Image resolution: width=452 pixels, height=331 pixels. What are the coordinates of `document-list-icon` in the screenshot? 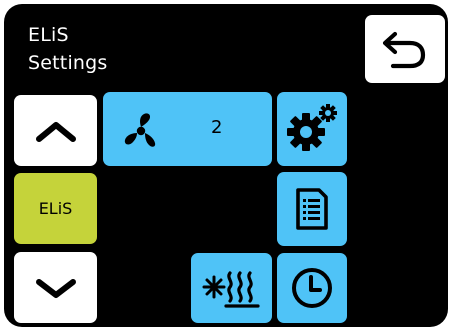 It's located at (312, 209).